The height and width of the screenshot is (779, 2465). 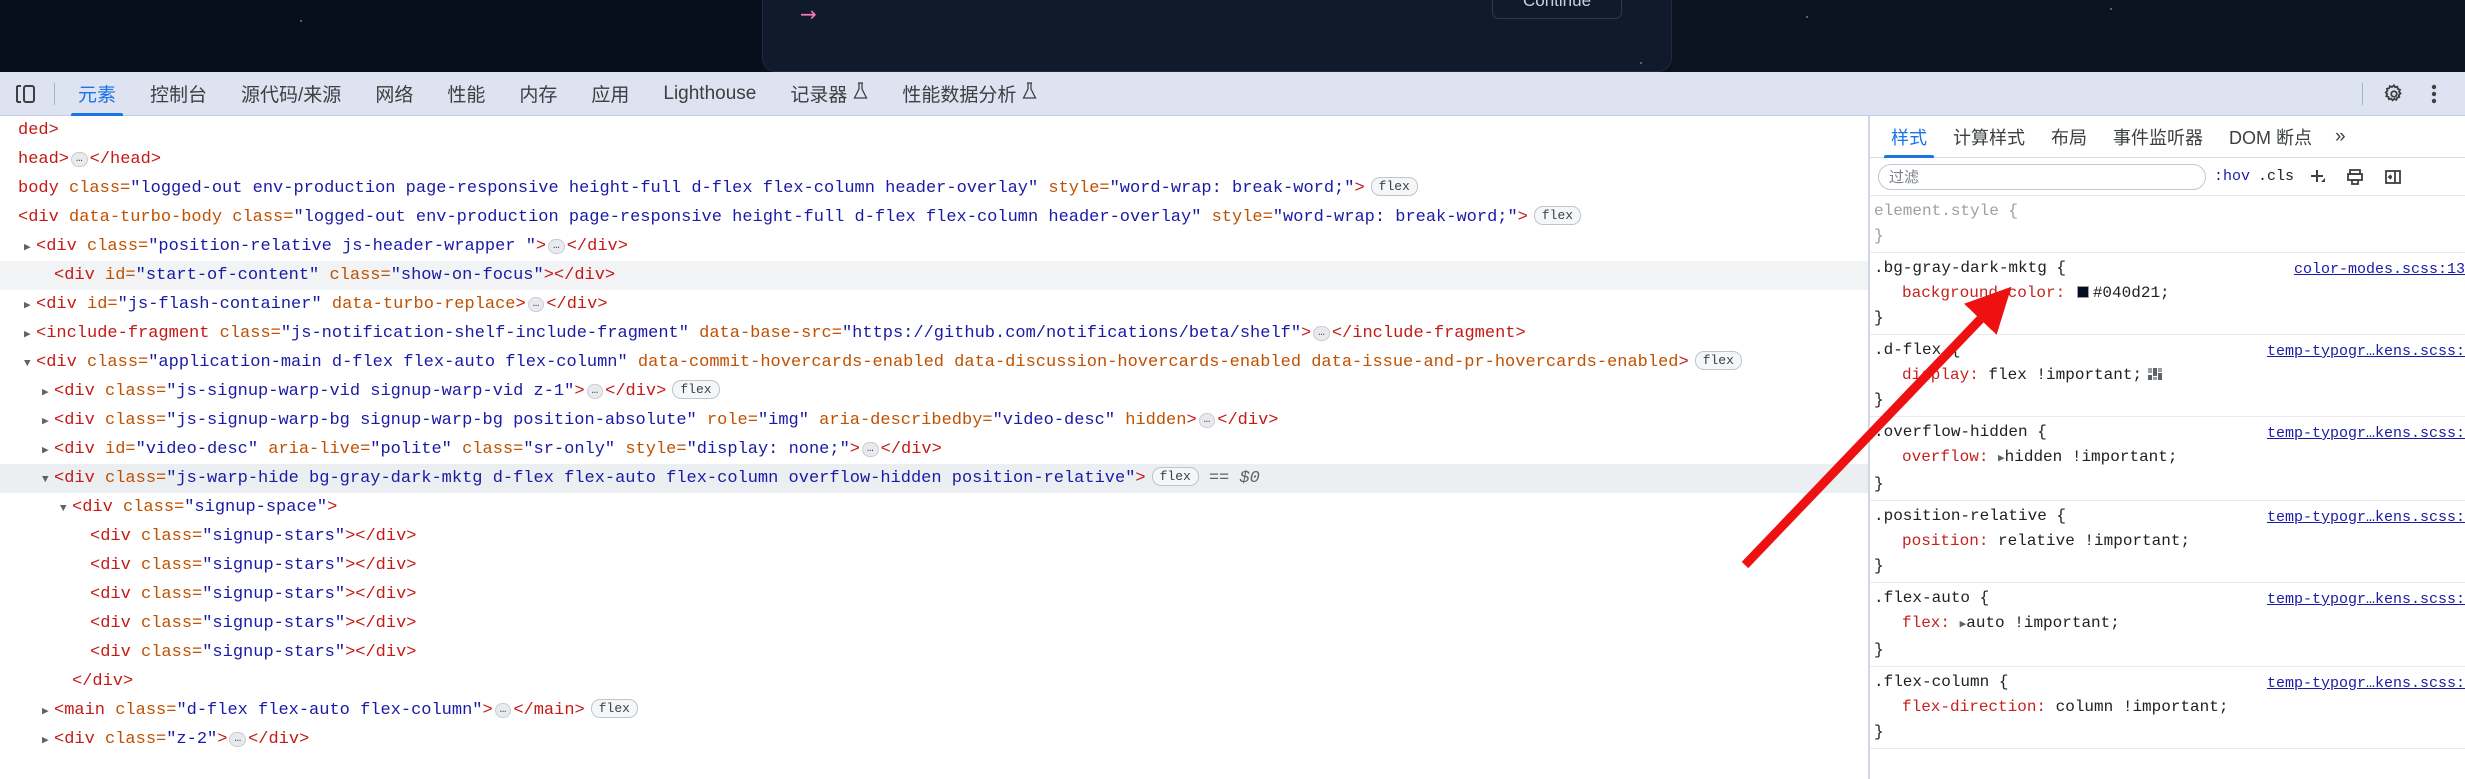 I want to click on toggle-sidebar-icon, so click(x=2393, y=177).